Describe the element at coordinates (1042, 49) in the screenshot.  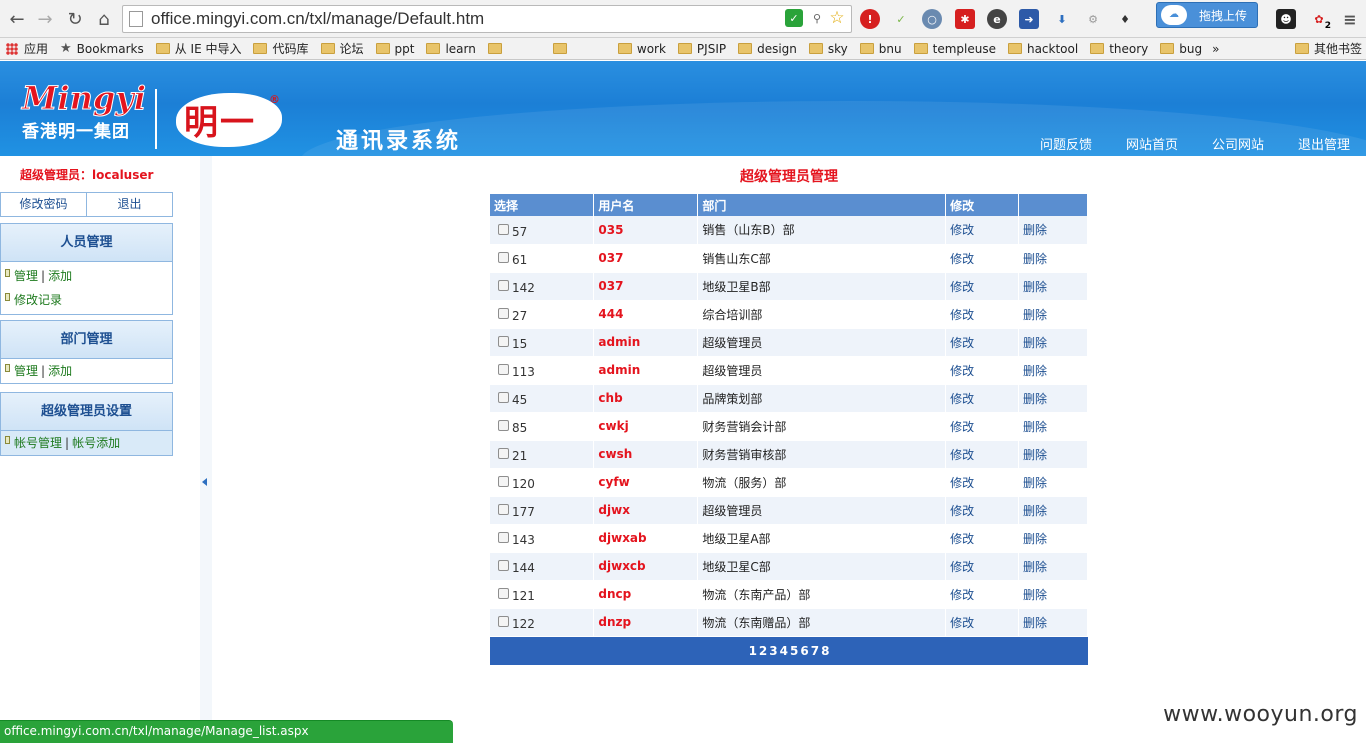
I see `bookmark-item: hacktool` at that location.